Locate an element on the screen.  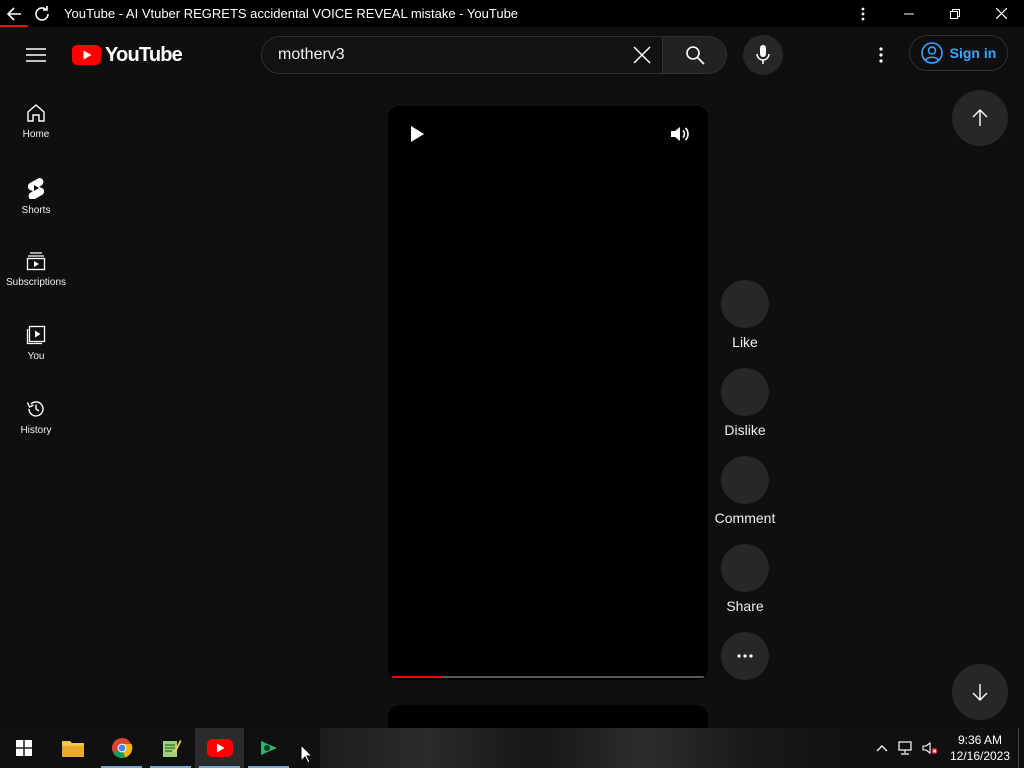
desktop-wallpaper is located at coordinates (590, 748).